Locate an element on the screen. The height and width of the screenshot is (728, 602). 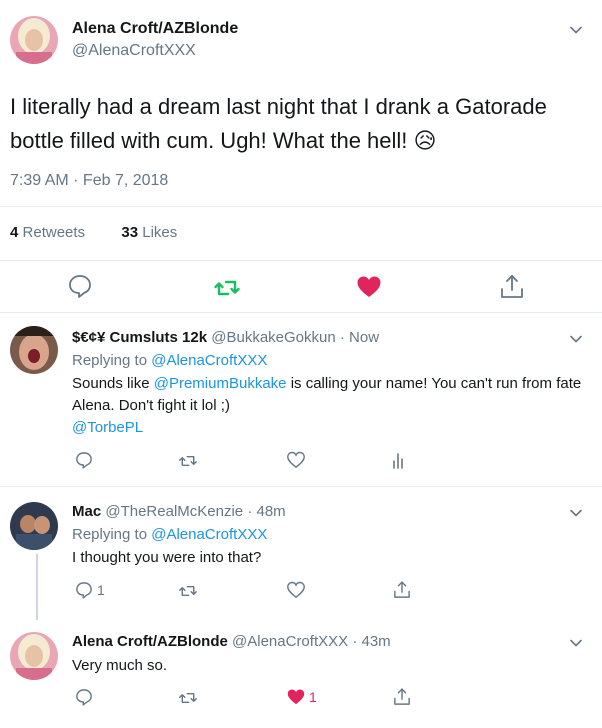
like-count: 1 is located at coordinates (313, 697).